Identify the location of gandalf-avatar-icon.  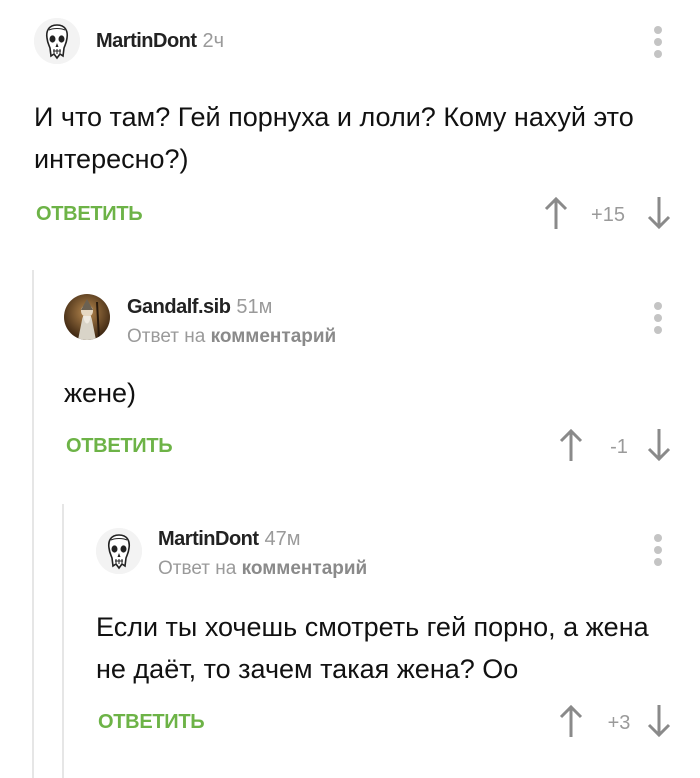
(87, 317).